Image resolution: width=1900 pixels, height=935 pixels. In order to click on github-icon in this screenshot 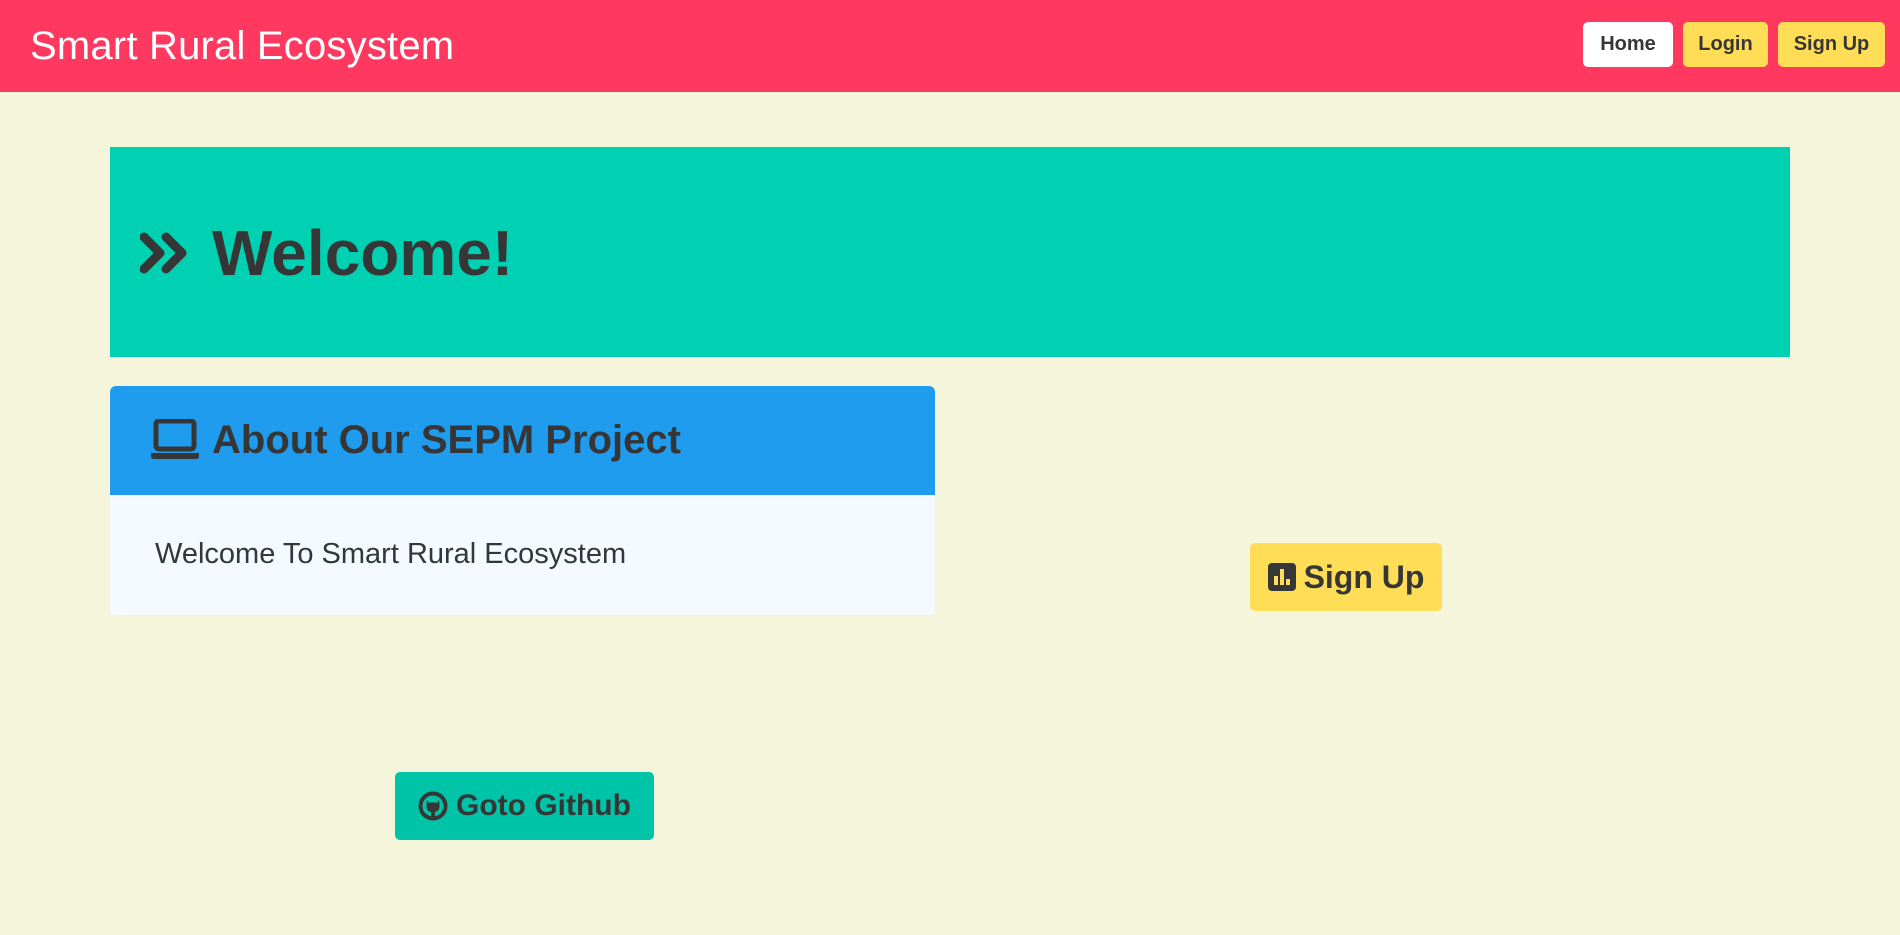, I will do `click(433, 806)`.